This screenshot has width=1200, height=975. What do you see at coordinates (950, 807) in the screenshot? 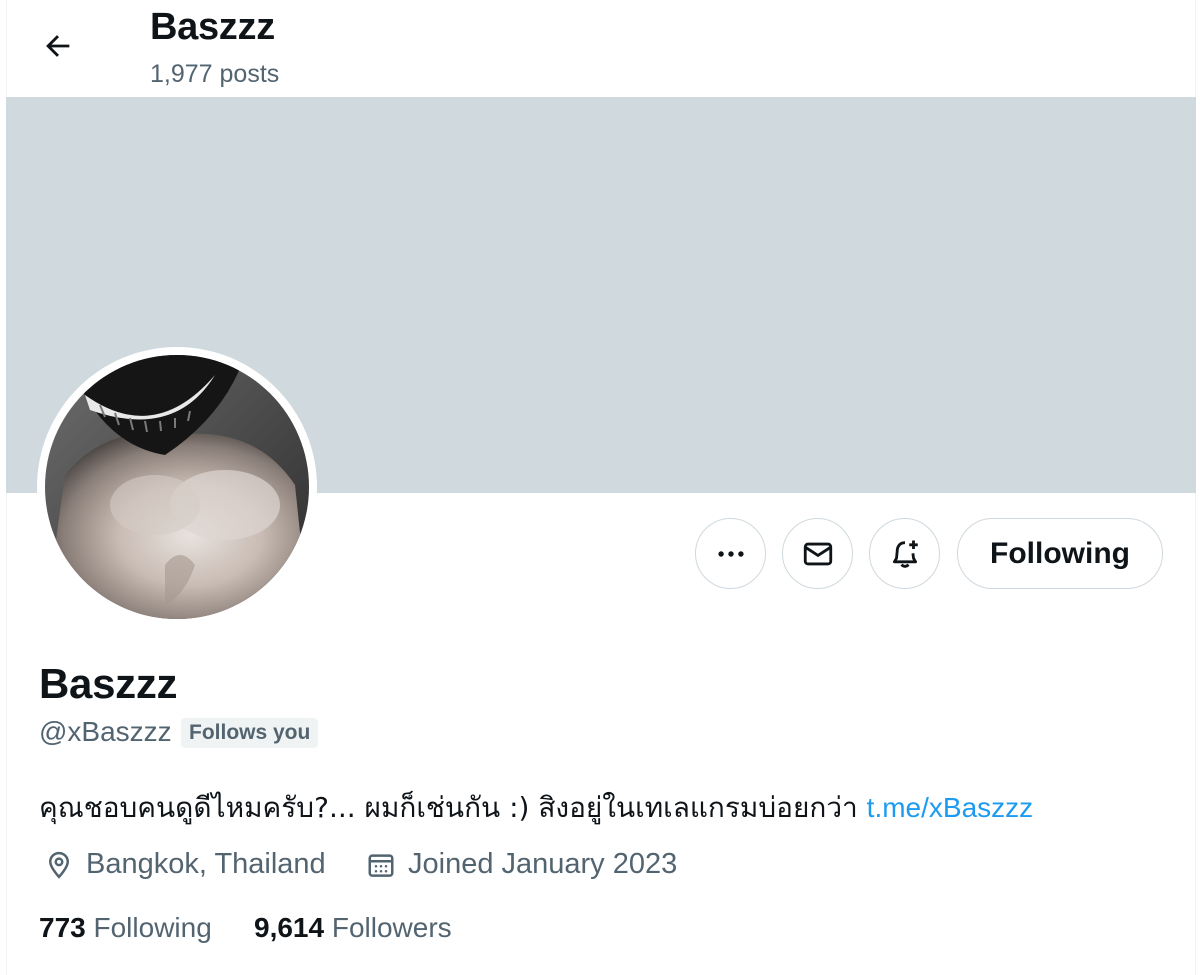
I see `bio-link: t.me/xBaszzz` at bounding box center [950, 807].